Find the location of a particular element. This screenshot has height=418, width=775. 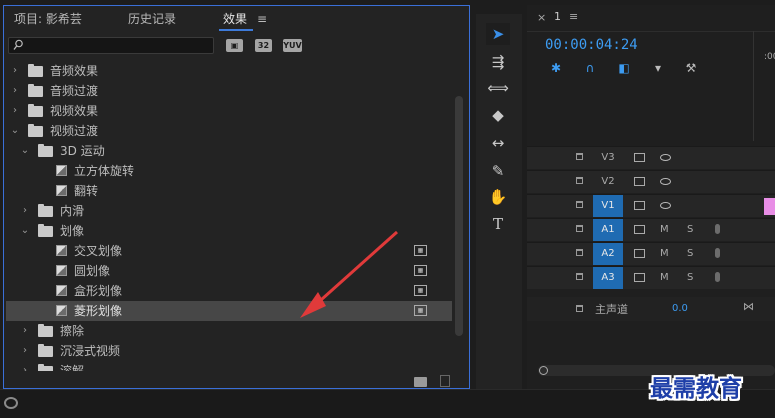

tab-effects: 效果 is located at coordinates (235, 18).